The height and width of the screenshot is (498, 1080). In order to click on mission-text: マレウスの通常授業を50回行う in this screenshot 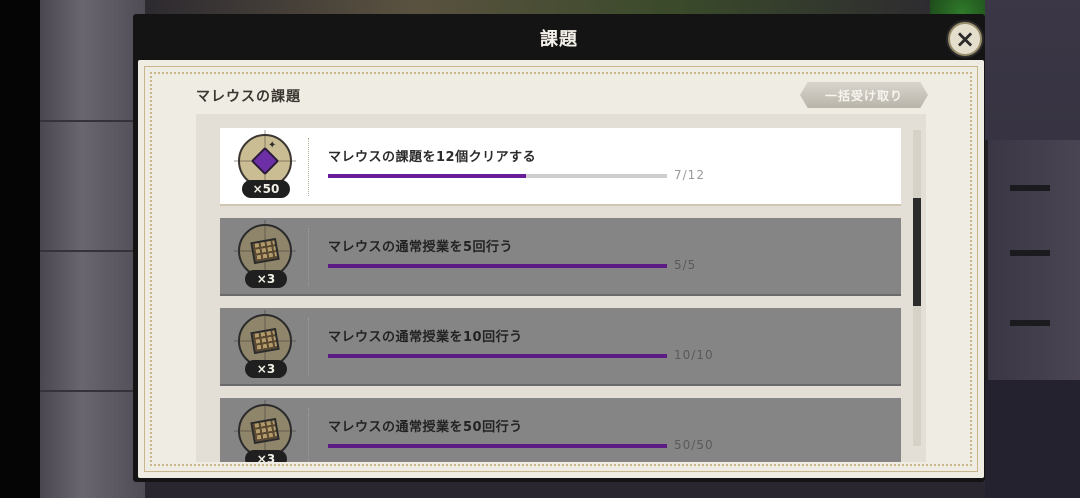, I will do `click(425, 427)`.